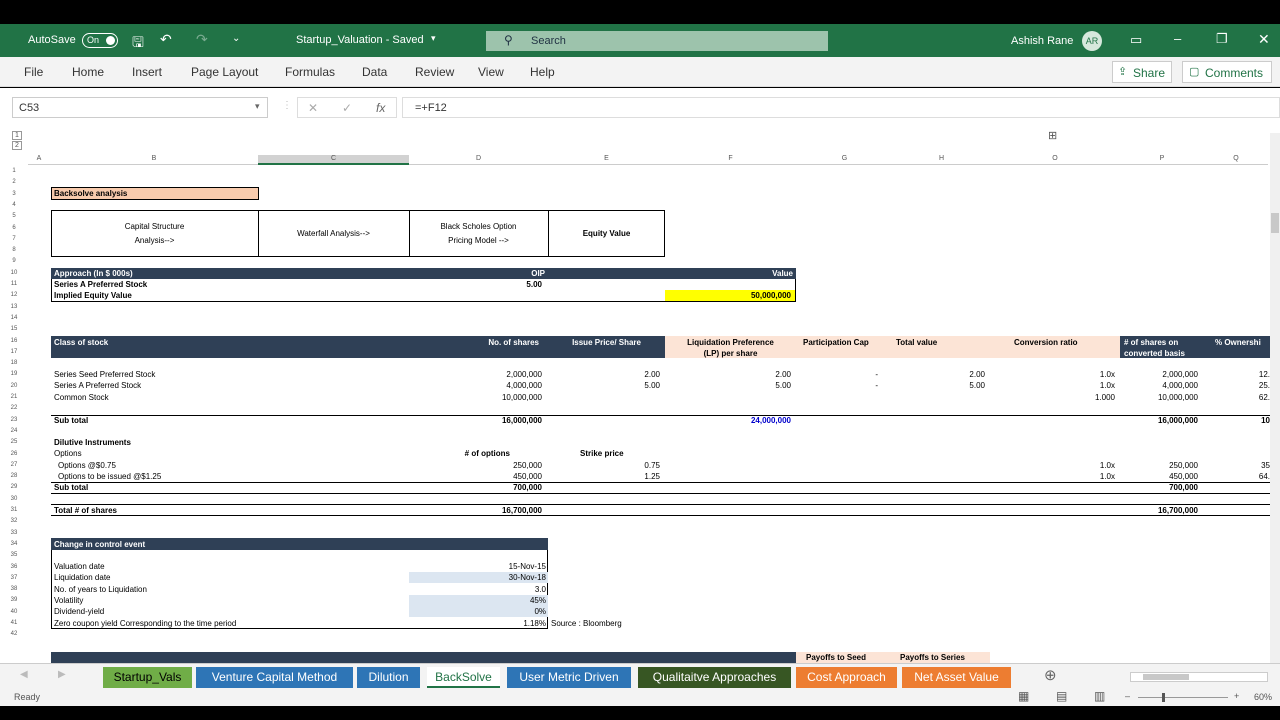 This screenshot has height=720, width=1280. I want to click on implied-equity-label: Implied Equity Value, so click(93, 295).